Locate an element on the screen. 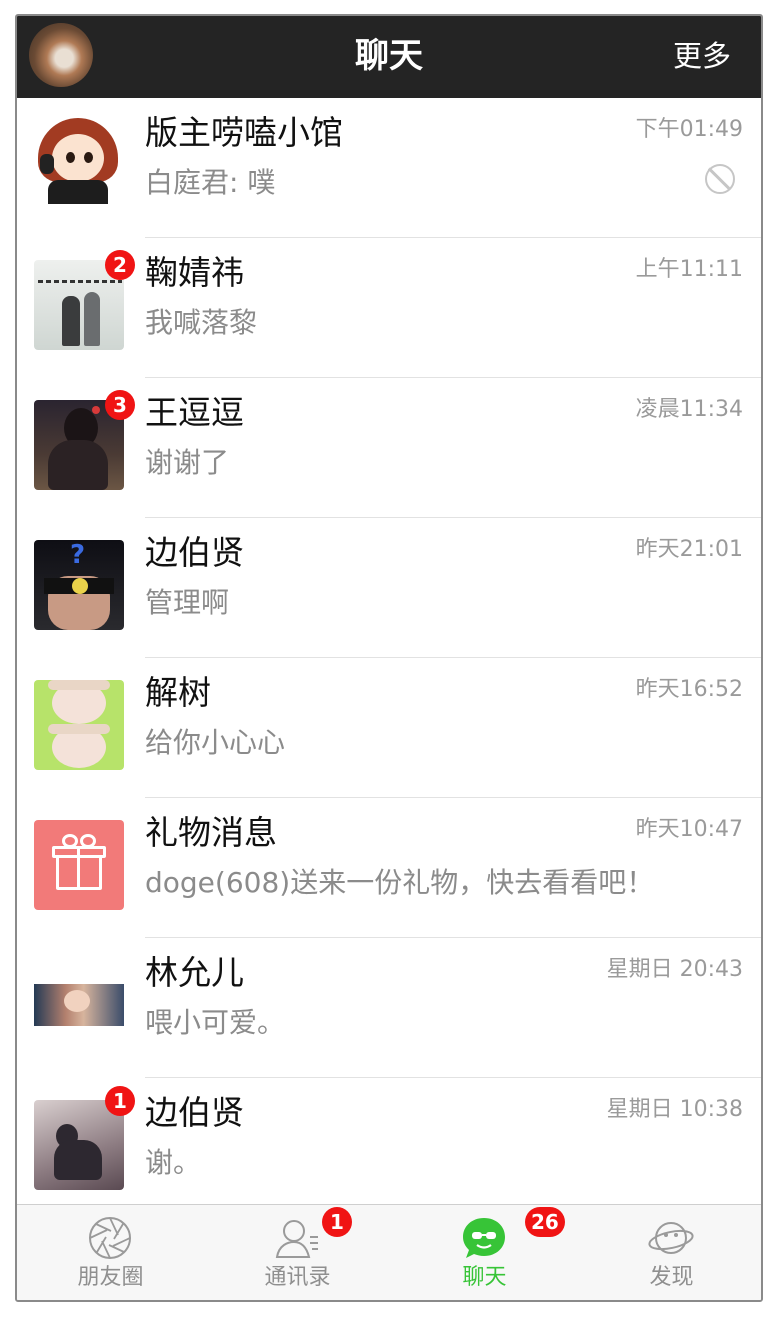  tab-chat: 26 聊天 is located at coordinates (484, 1252).